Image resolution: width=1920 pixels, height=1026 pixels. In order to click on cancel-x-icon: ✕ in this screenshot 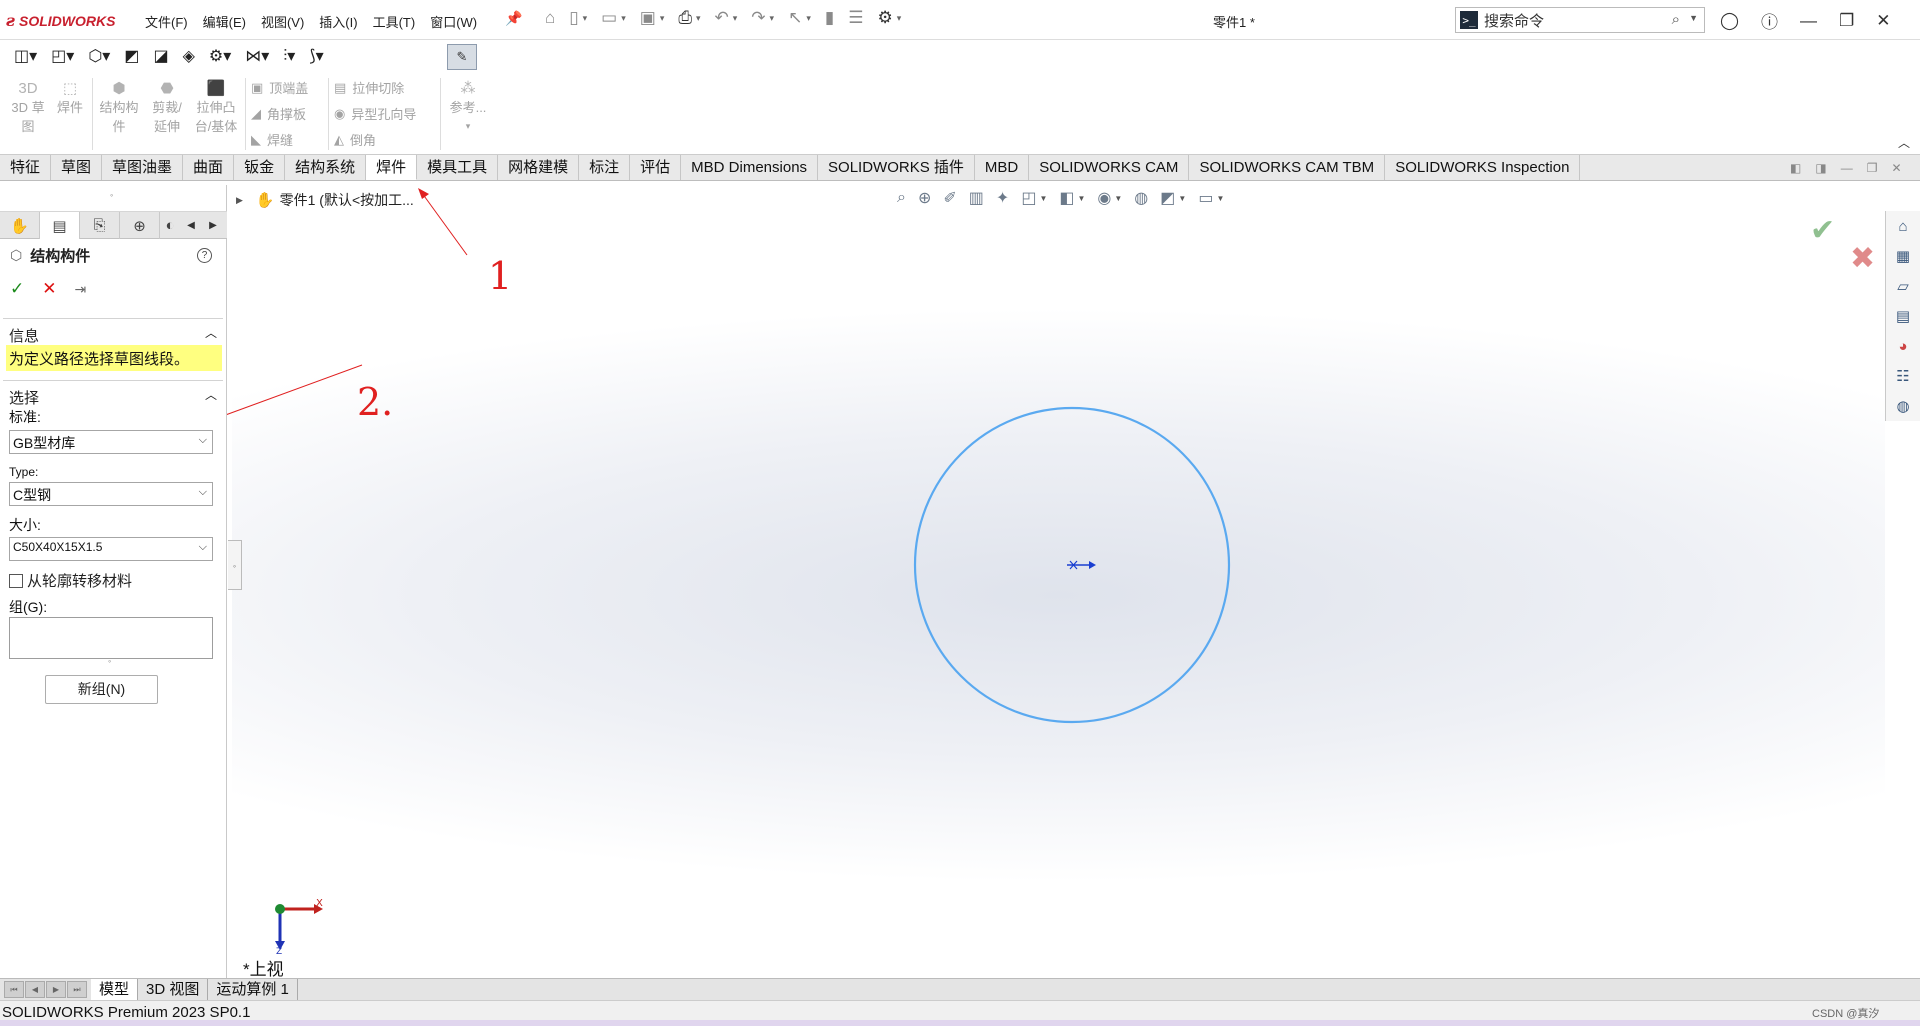, I will do `click(49, 289)`.